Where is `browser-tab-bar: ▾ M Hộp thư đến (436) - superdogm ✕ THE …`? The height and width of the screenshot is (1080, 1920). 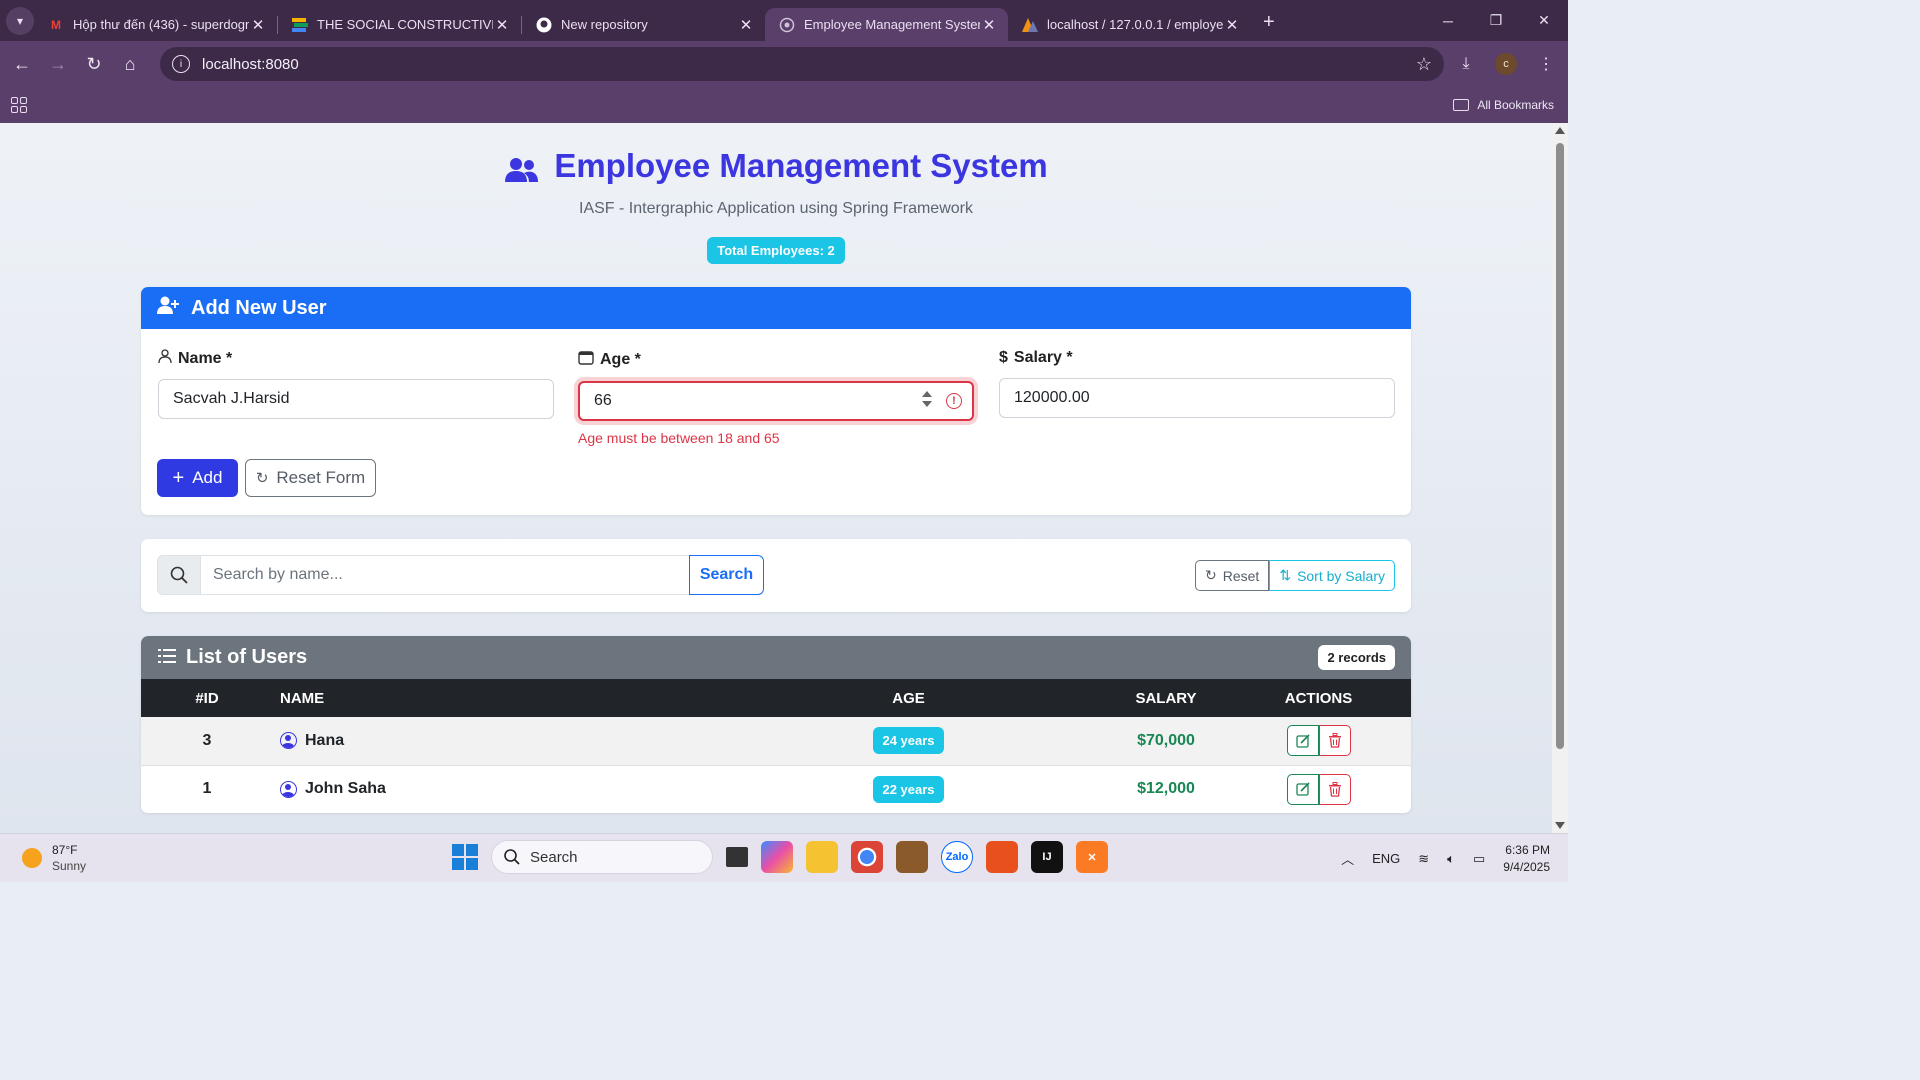
browser-tab-bar: ▾ M Hộp thư đến (436) - superdogm ✕ THE … is located at coordinates (784, 20).